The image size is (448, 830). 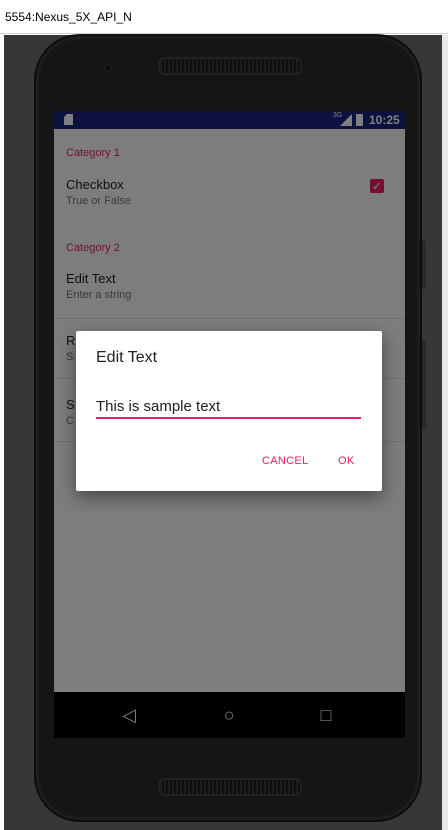 What do you see at coordinates (285, 461) in the screenshot?
I see `cancel-button: CANCEL` at bounding box center [285, 461].